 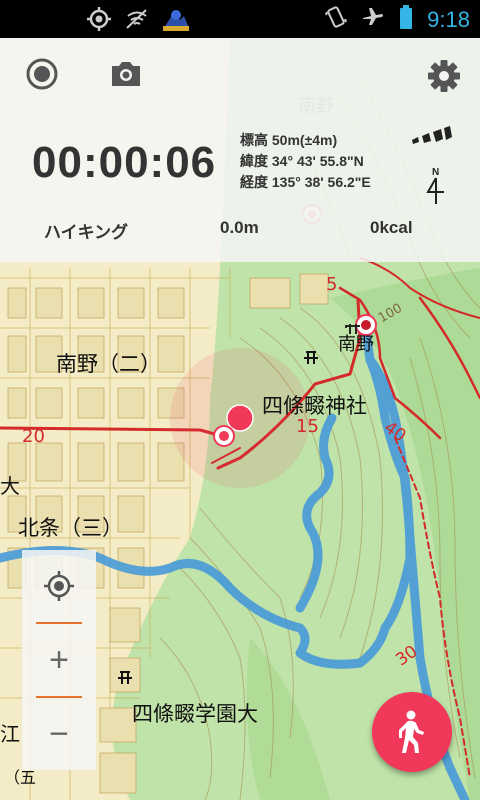 What do you see at coordinates (436, 185) in the screenshot?
I see `compass-icon: N` at bounding box center [436, 185].